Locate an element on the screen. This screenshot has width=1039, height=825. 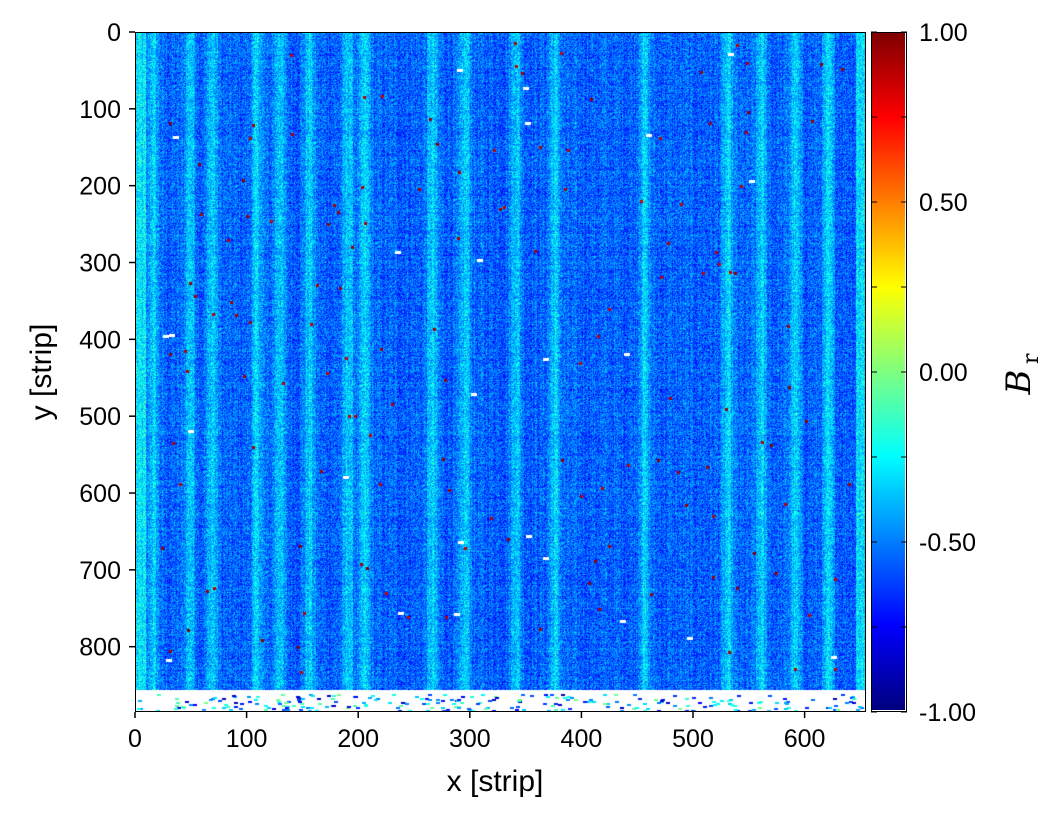
colorbar-tick-label: -0.50 is located at coordinates (947, 543).